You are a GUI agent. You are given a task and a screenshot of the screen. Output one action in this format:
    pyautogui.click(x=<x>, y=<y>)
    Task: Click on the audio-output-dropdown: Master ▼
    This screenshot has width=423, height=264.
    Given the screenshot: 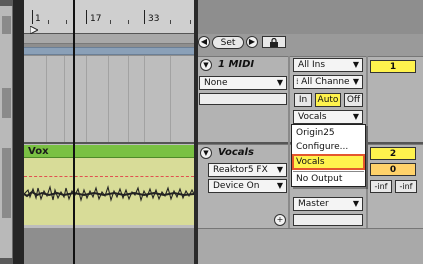 What is the action you would take?
    pyautogui.click(x=328, y=204)
    